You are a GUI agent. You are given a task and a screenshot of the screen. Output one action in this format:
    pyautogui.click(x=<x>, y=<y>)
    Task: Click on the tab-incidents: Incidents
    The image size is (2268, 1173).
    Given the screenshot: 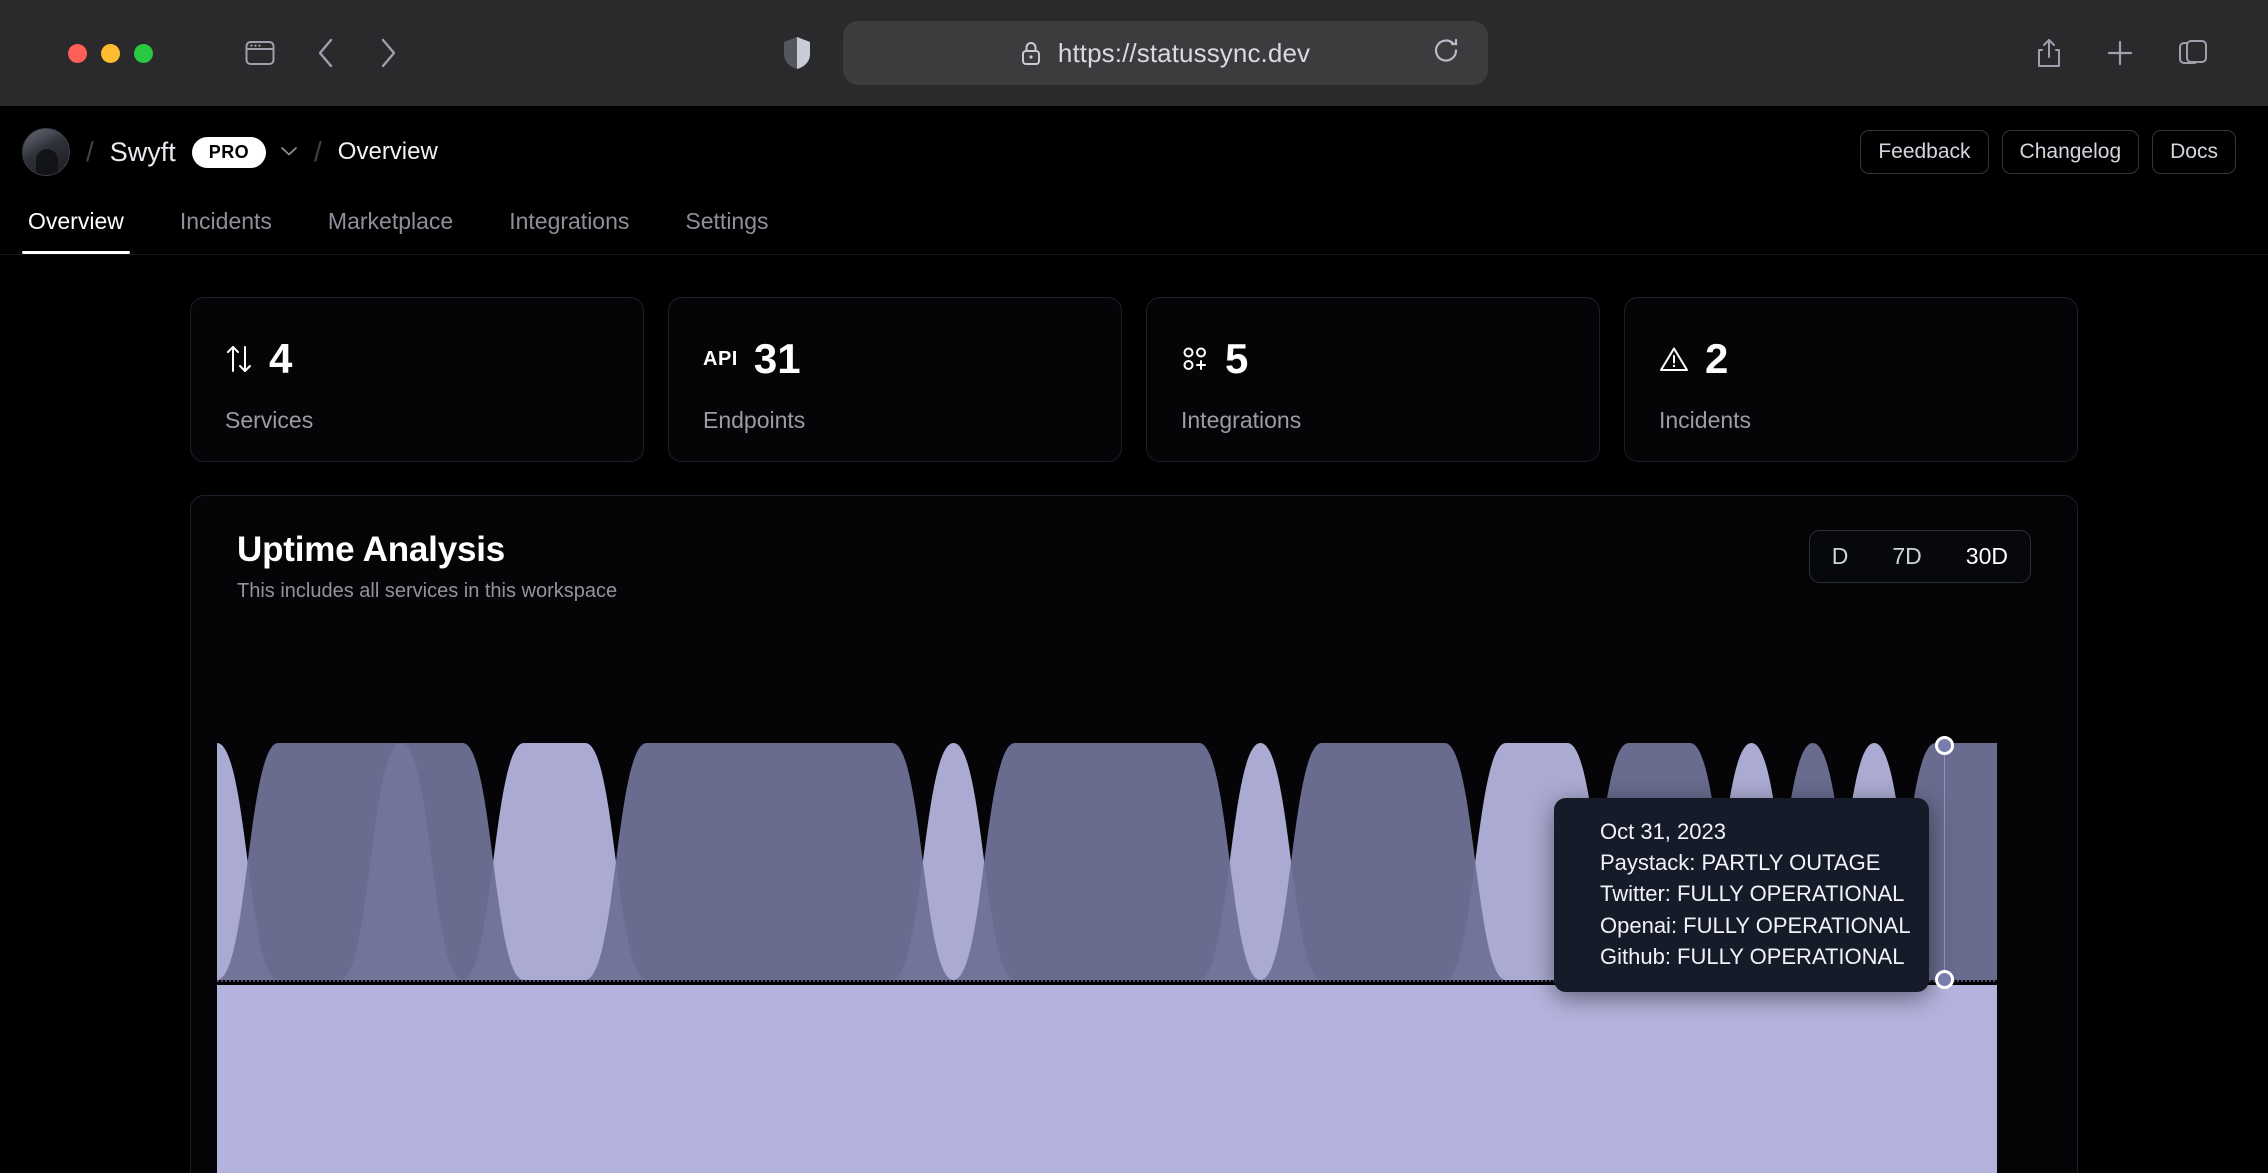 What is the action you would take?
    pyautogui.click(x=226, y=226)
    